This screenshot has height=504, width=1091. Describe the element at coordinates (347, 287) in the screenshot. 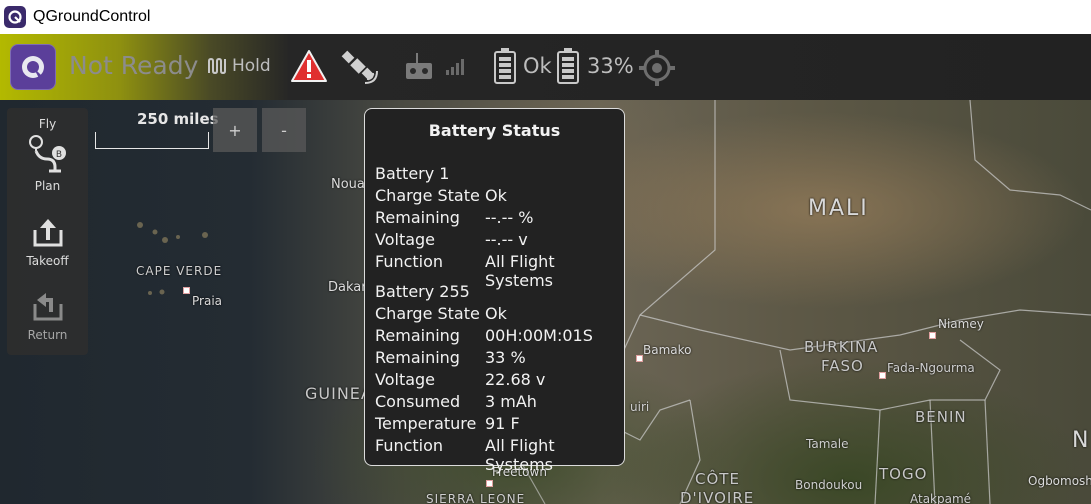

I see `map-label-dakar: Dakar` at that location.